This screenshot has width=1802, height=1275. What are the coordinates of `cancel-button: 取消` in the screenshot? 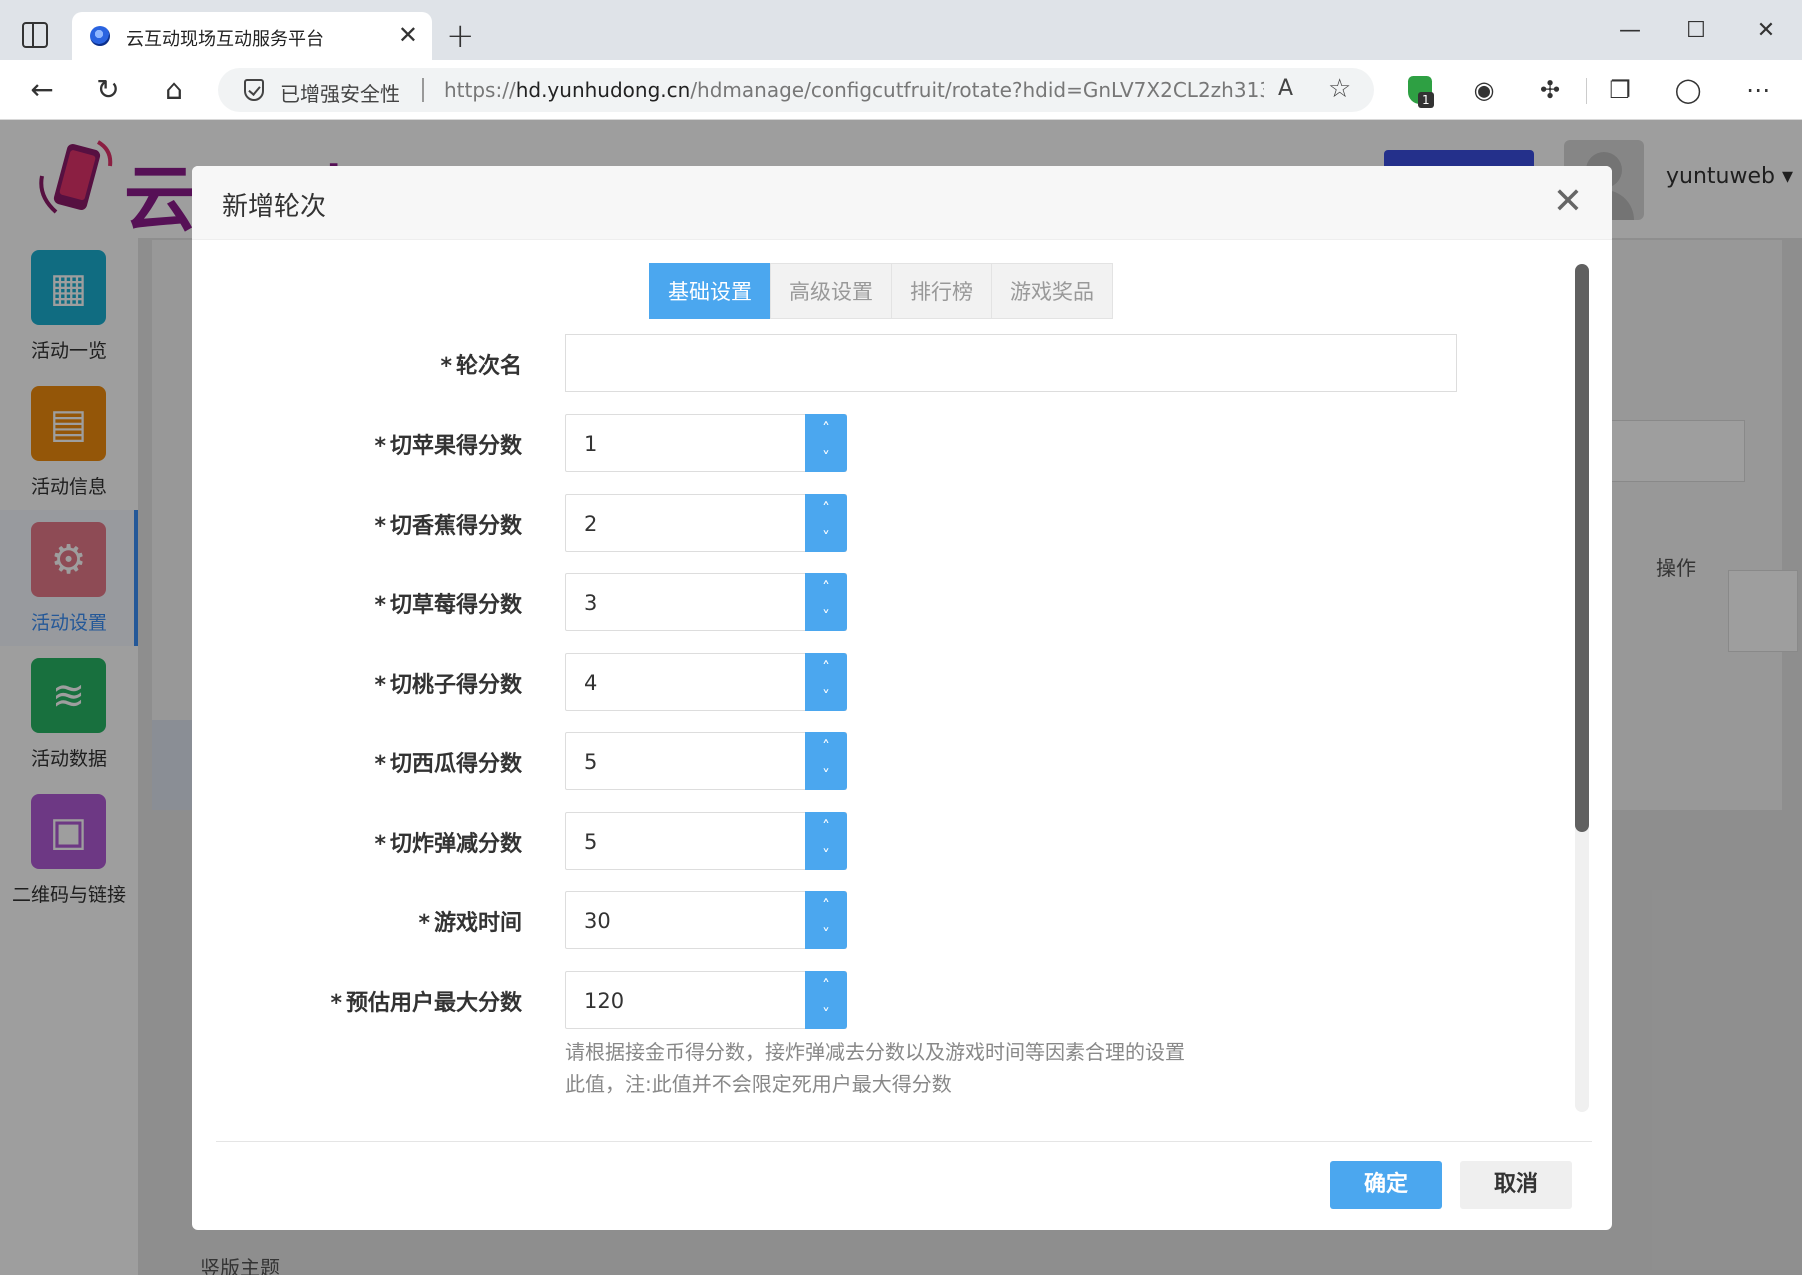 It's located at (1516, 1185).